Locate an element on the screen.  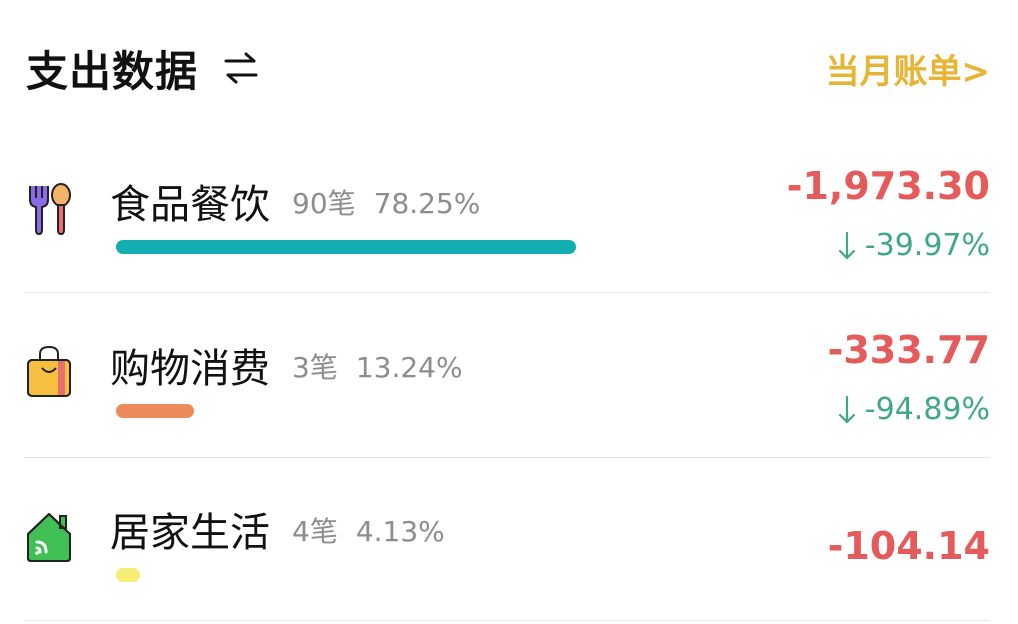
category-name: 购物消费 is located at coordinates (190, 369).